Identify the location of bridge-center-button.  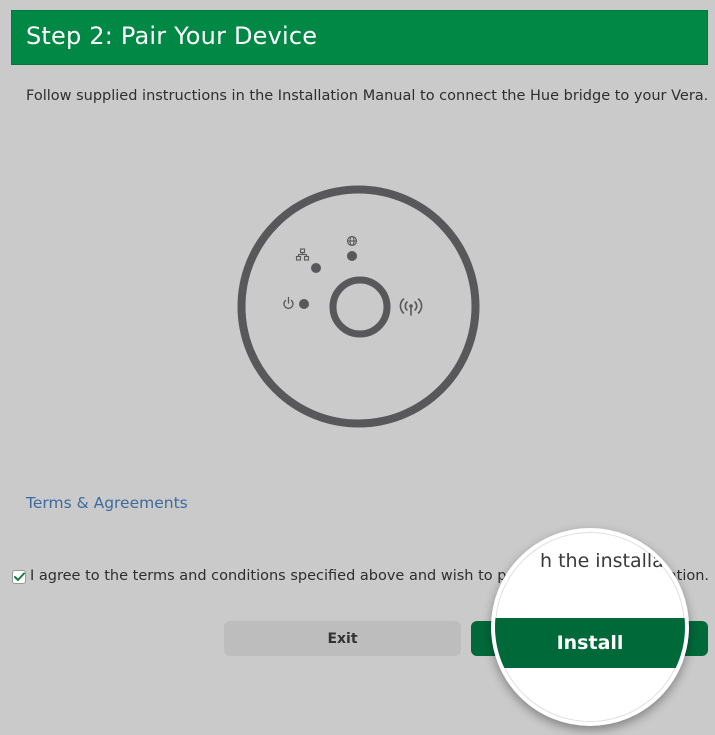
(360, 307).